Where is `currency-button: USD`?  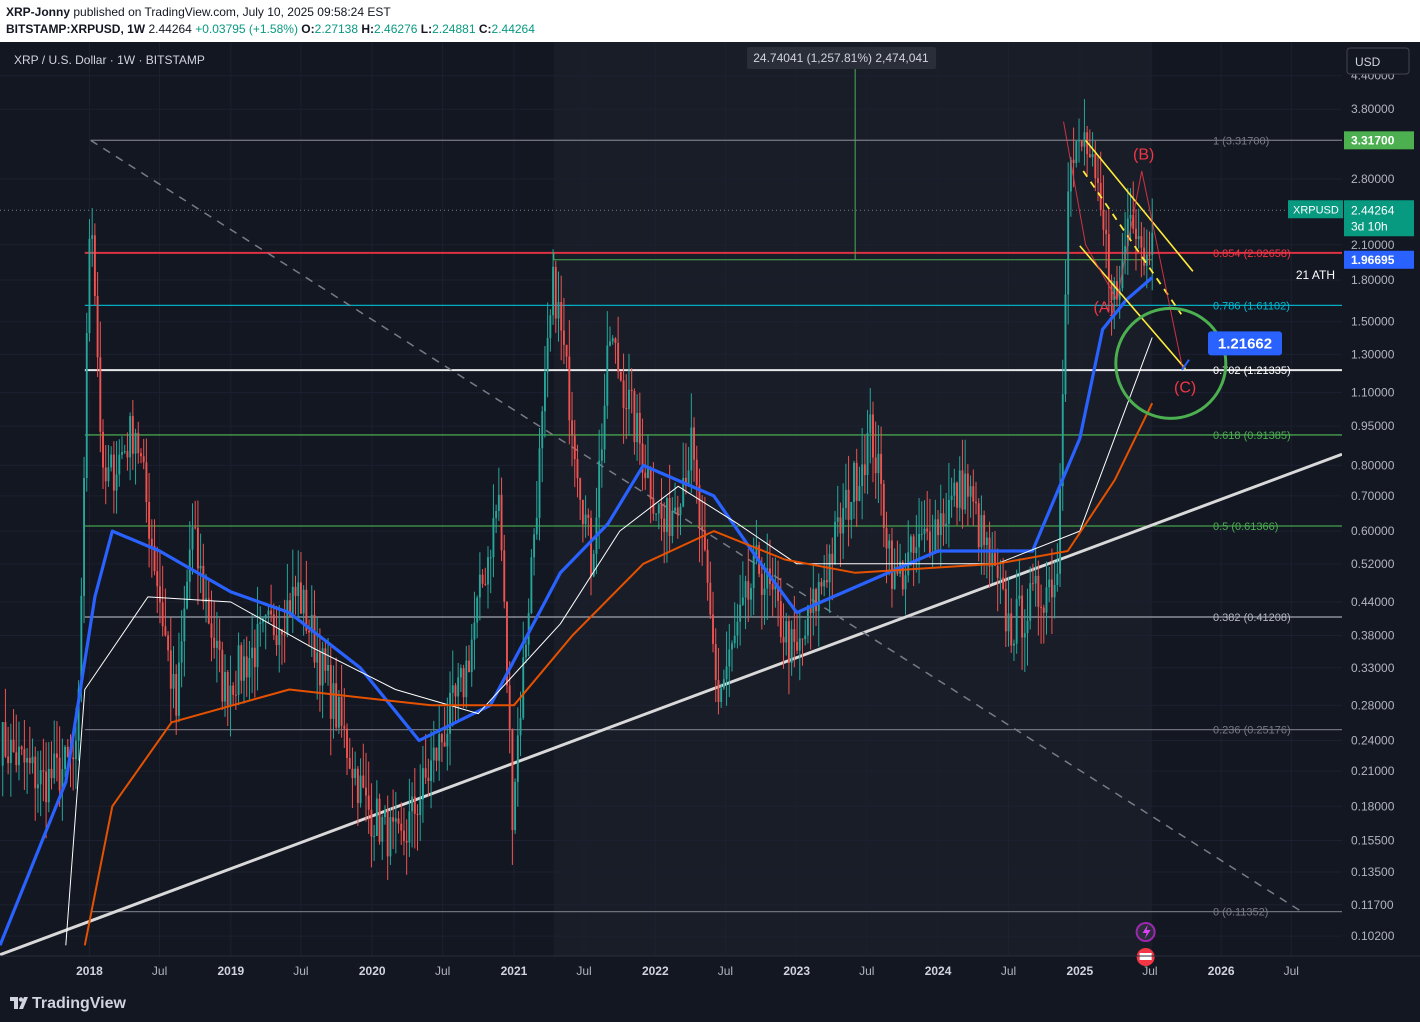
currency-button: USD is located at coordinates (1378, 61).